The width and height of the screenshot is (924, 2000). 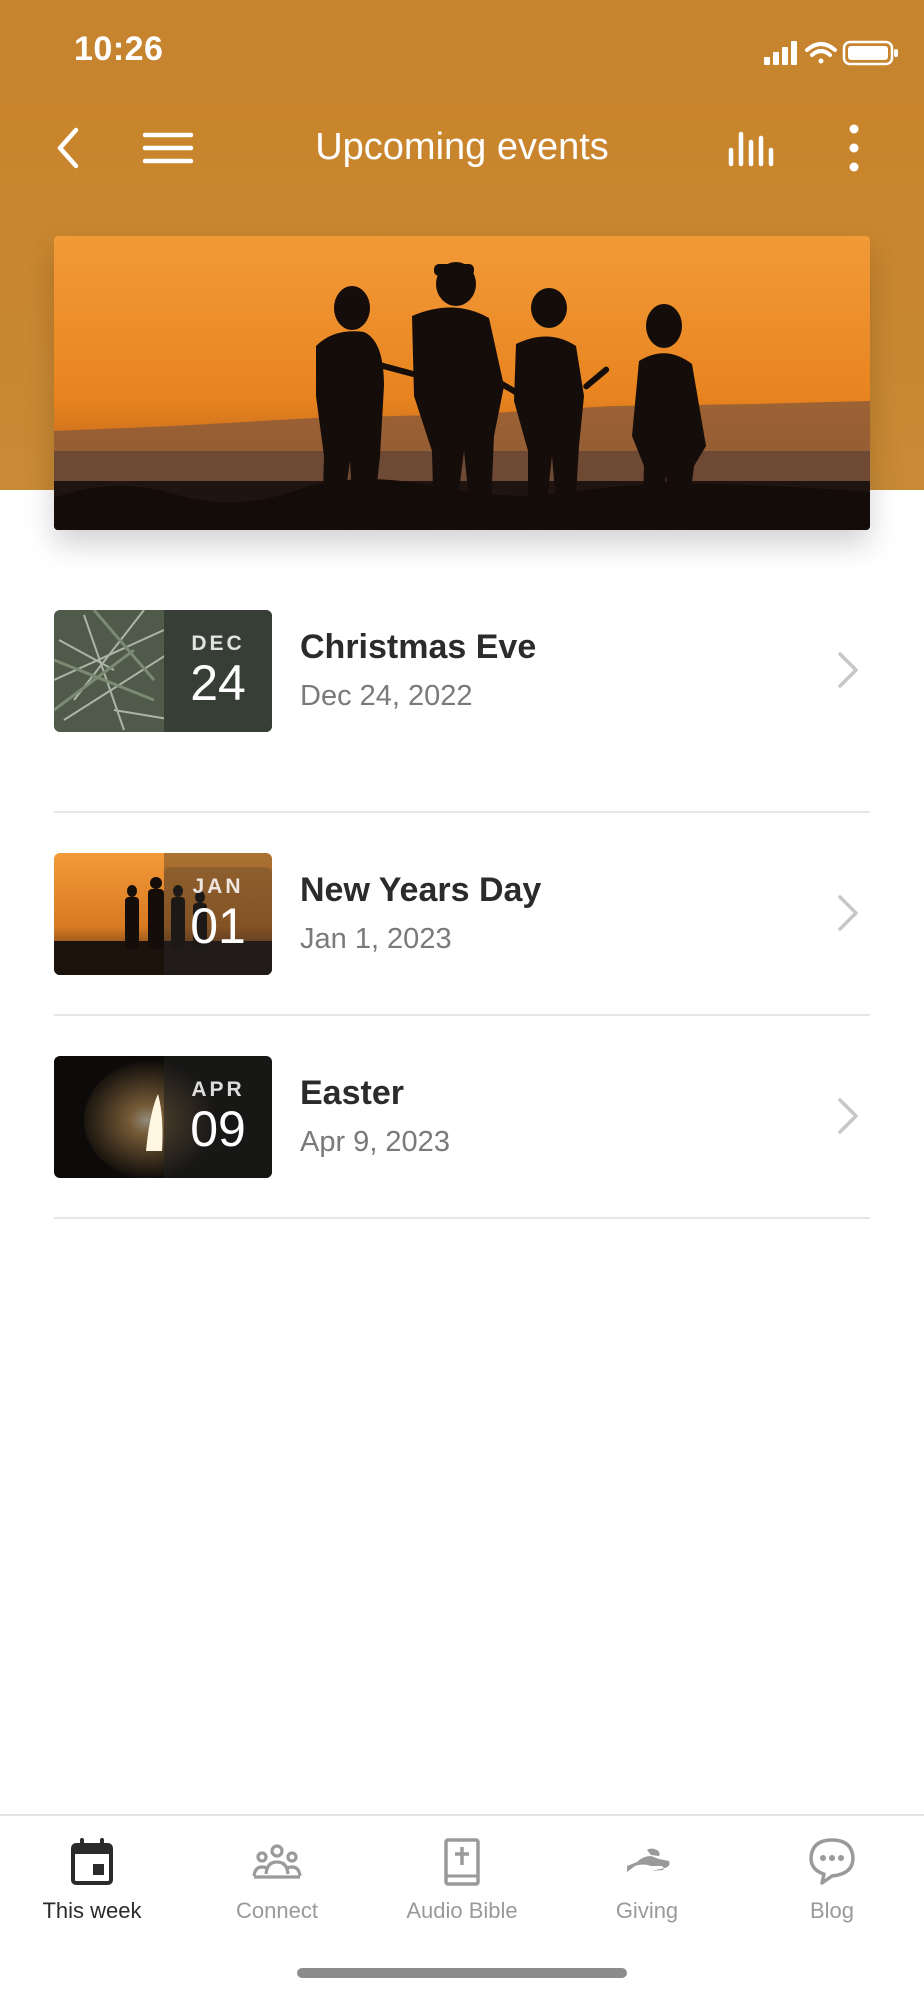 I want to click on event-row-easter: APR 09 Easter Apr 9, 2023, so click(x=462, y=1117).